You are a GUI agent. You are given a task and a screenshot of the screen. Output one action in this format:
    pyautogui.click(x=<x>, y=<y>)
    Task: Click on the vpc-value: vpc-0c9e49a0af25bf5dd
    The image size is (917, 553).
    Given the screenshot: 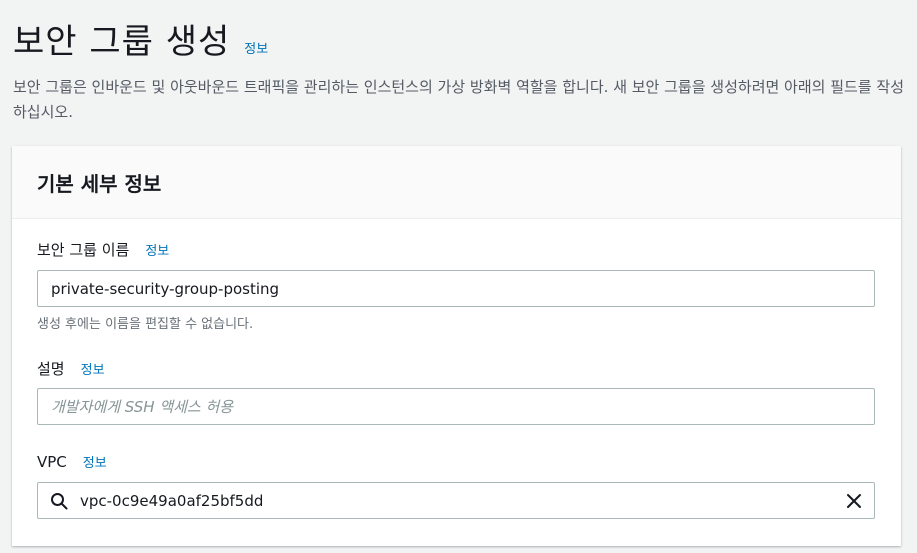 What is the action you would take?
    pyautogui.click(x=172, y=500)
    